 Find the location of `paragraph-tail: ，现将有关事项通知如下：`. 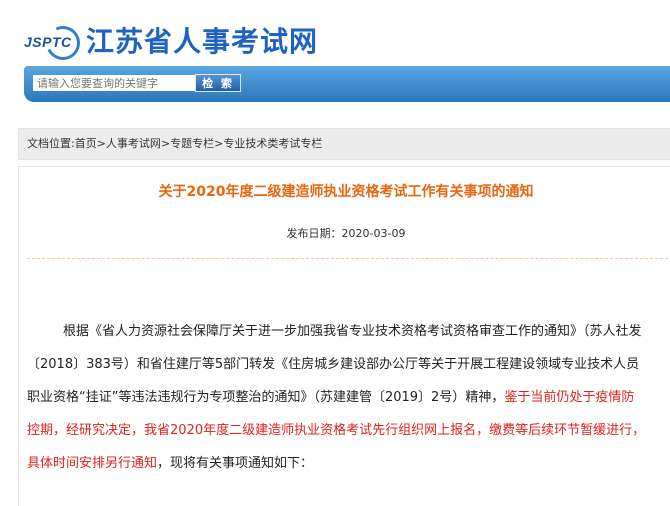

paragraph-tail: ，现将有关事项通知如下： is located at coordinates (235, 463).